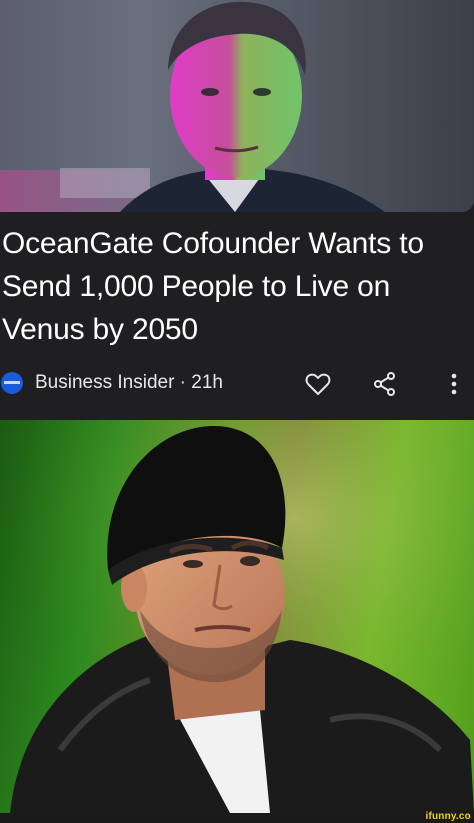 This screenshot has width=474, height=823. Describe the element at coordinates (448, 816) in the screenshot. I see `ifunny-watermark: ifunny.co` at that location.